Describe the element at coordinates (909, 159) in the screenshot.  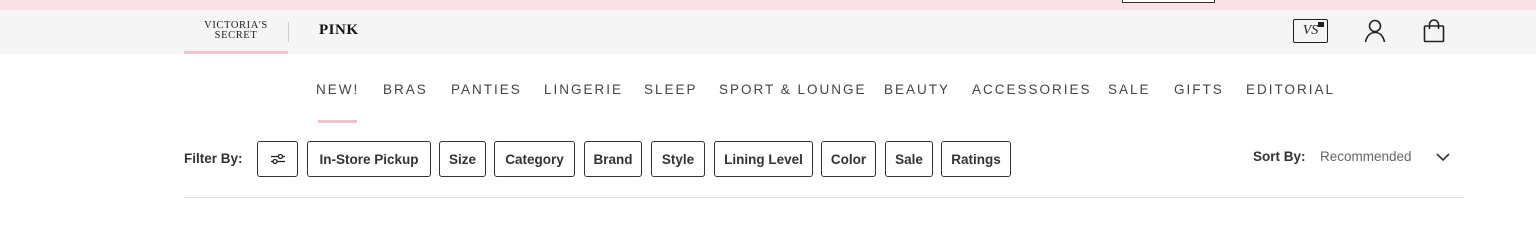
I see `filter-sale: Sale` at that location.